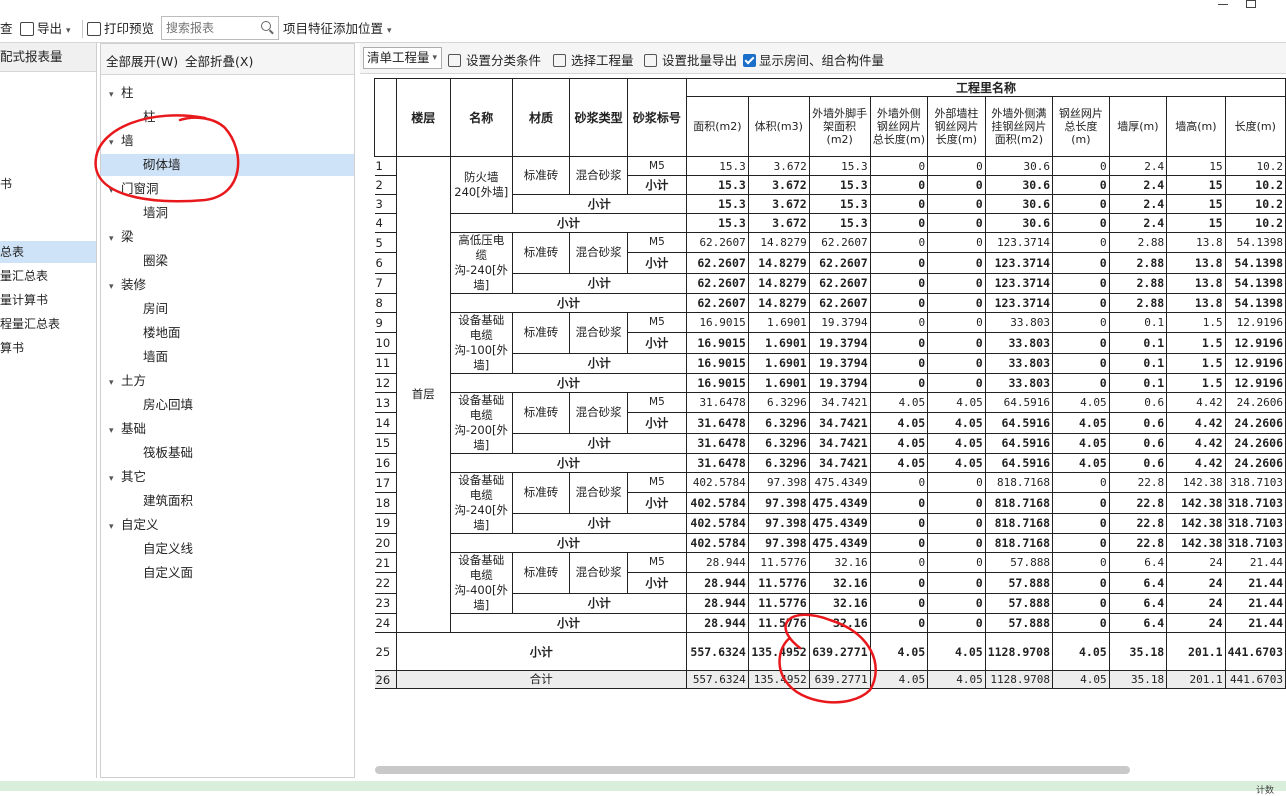  Describe the element at coordinates (541, 573) in the screenshot. I see `material-cell: 标准砖` at that location.